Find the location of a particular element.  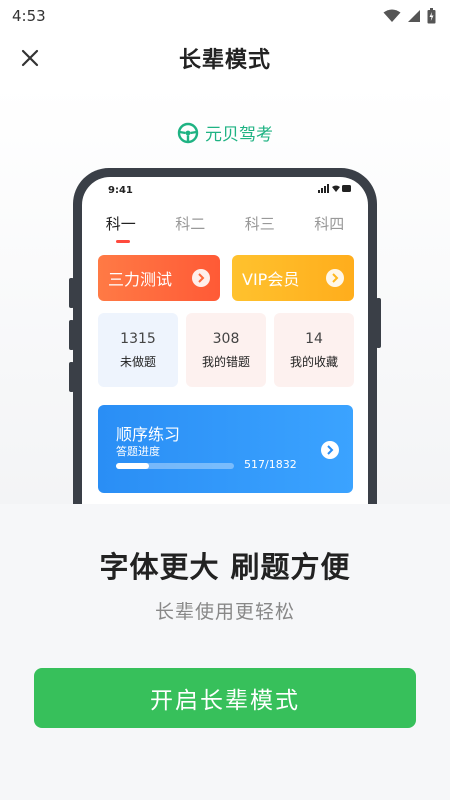

tab-subject-4: 科四 is located at coordinates (329, 226).